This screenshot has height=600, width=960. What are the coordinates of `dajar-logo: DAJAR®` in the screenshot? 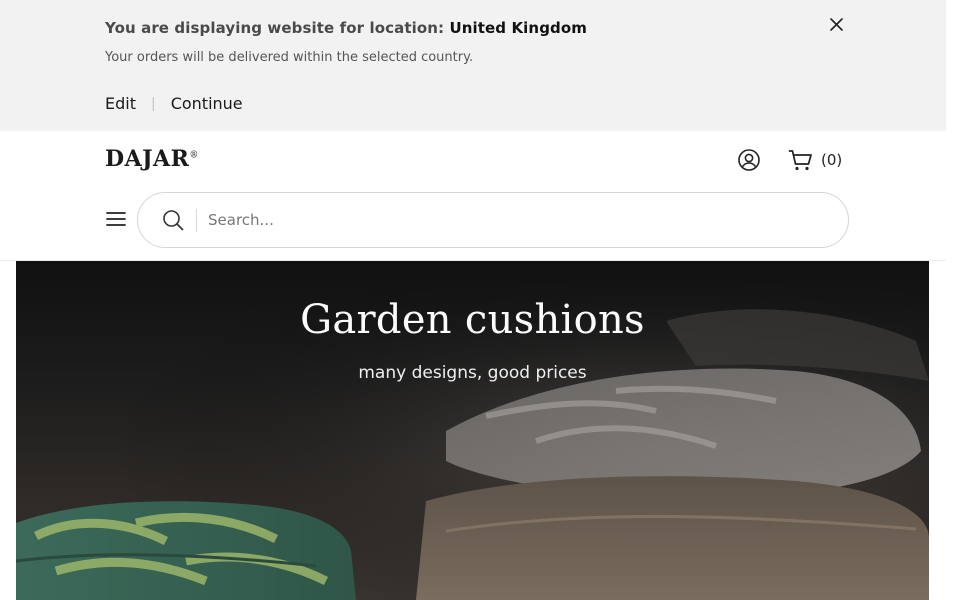 It's located at (152, 159).